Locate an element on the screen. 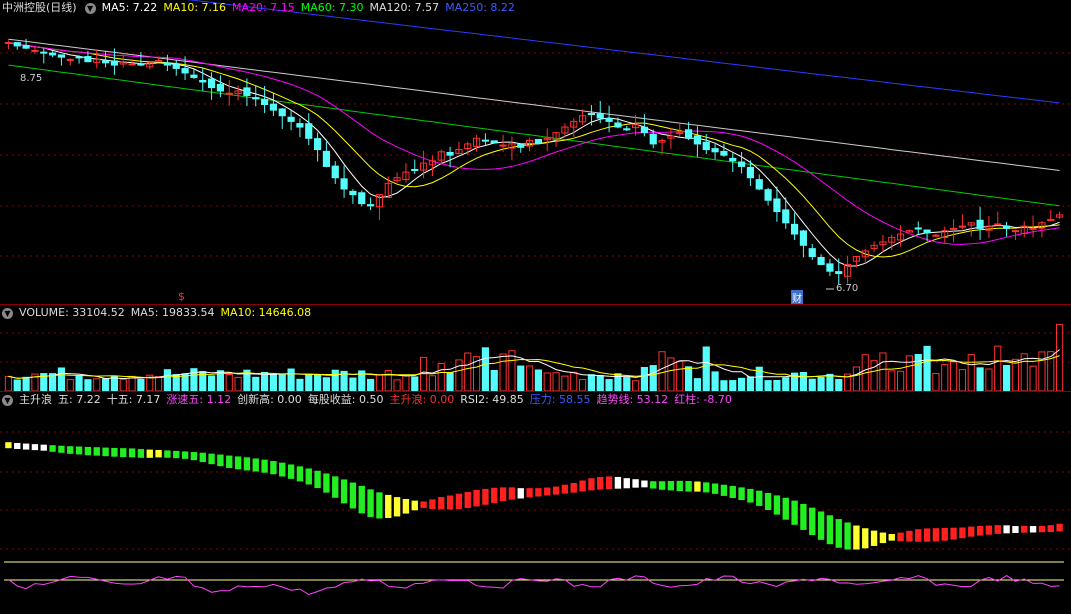  ma-indicator: MA20: 7.15 is located at coordinates (263, 7).